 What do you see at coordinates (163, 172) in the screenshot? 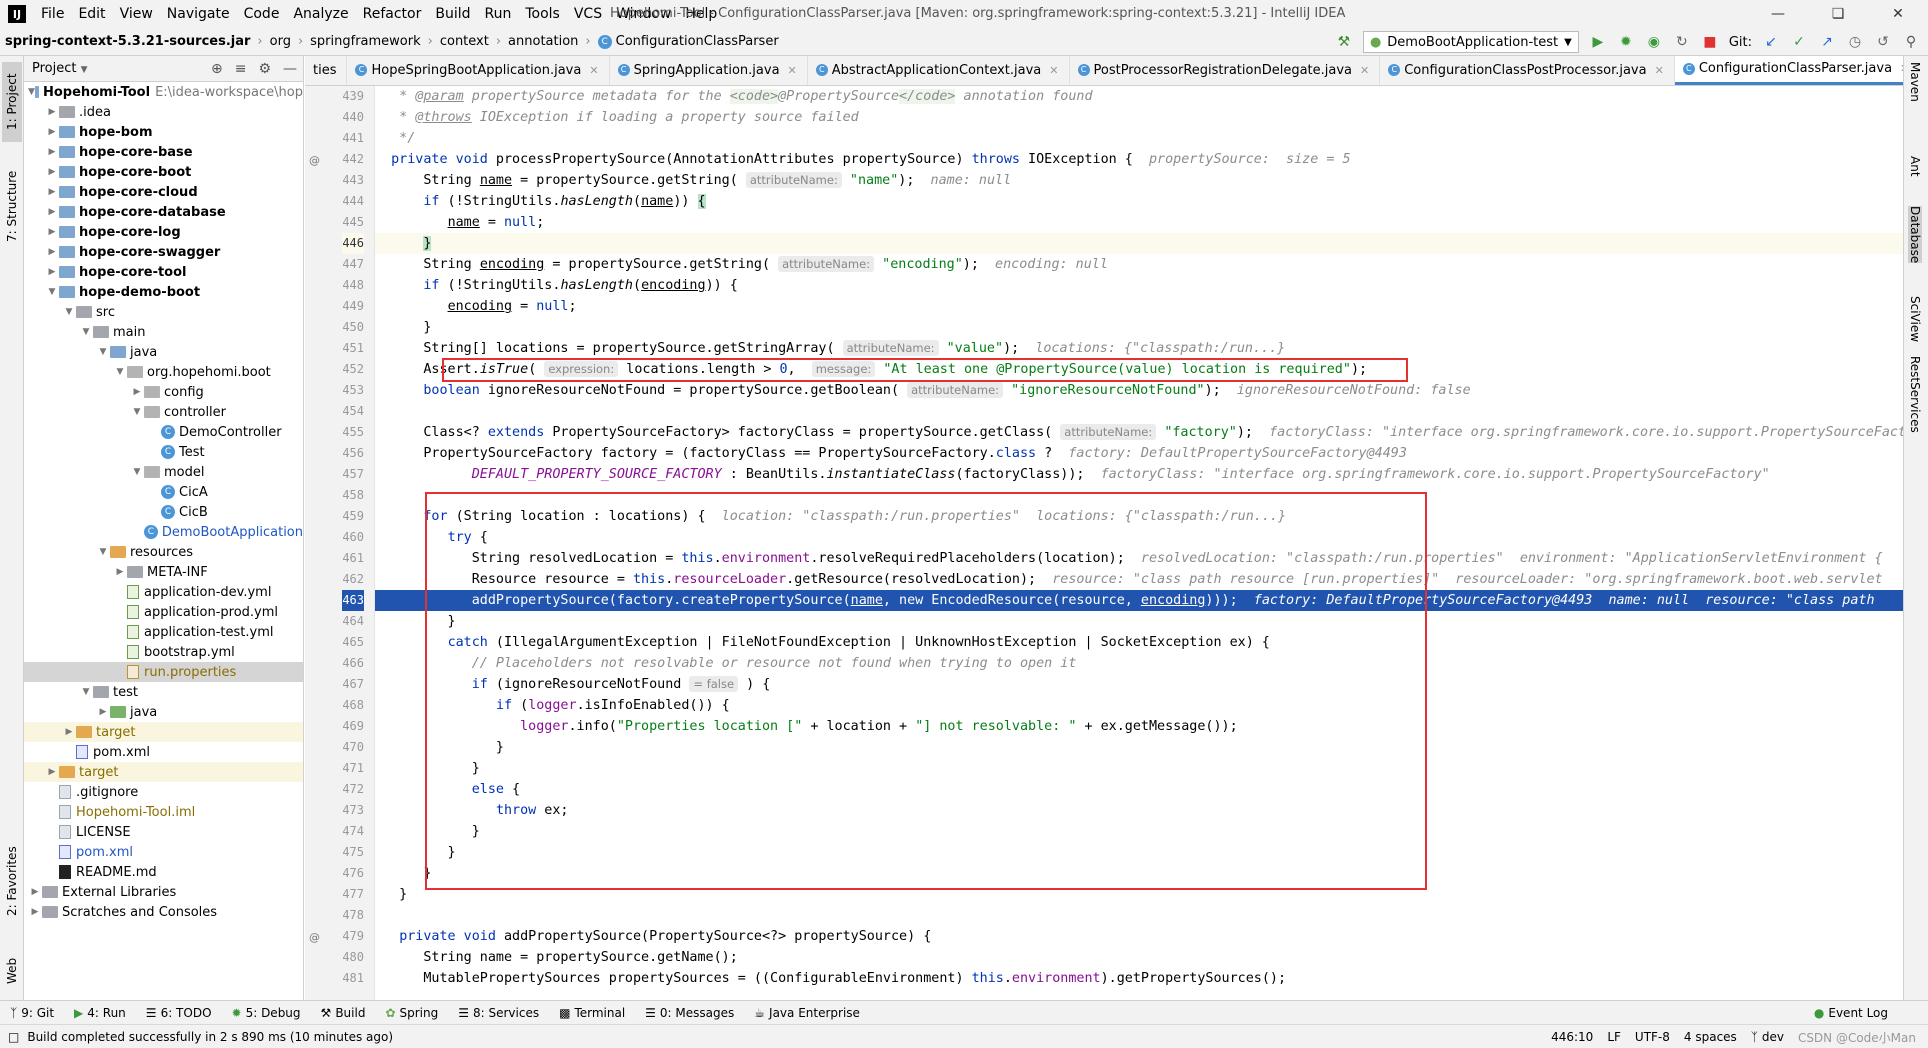
I see `tree-item: ▶ hope-core-boot` at bounding box center [163, 172].